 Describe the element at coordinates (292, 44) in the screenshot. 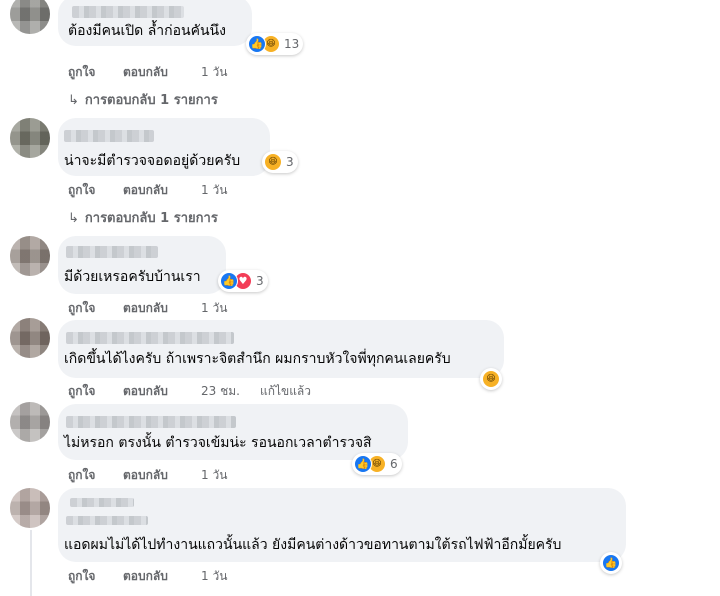

I see `reaction-count: 13` at that location.